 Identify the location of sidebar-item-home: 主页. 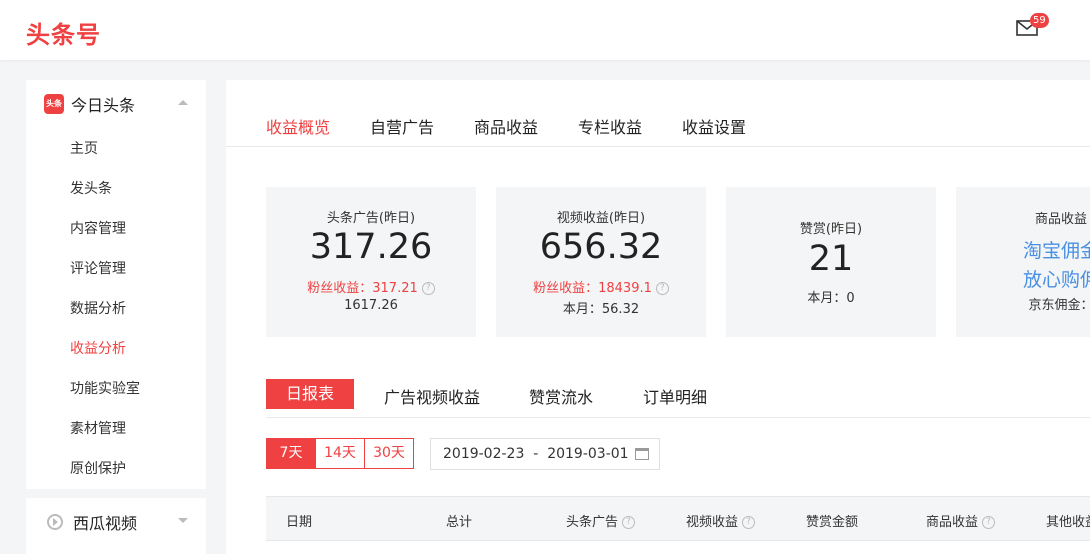
(105, 152).